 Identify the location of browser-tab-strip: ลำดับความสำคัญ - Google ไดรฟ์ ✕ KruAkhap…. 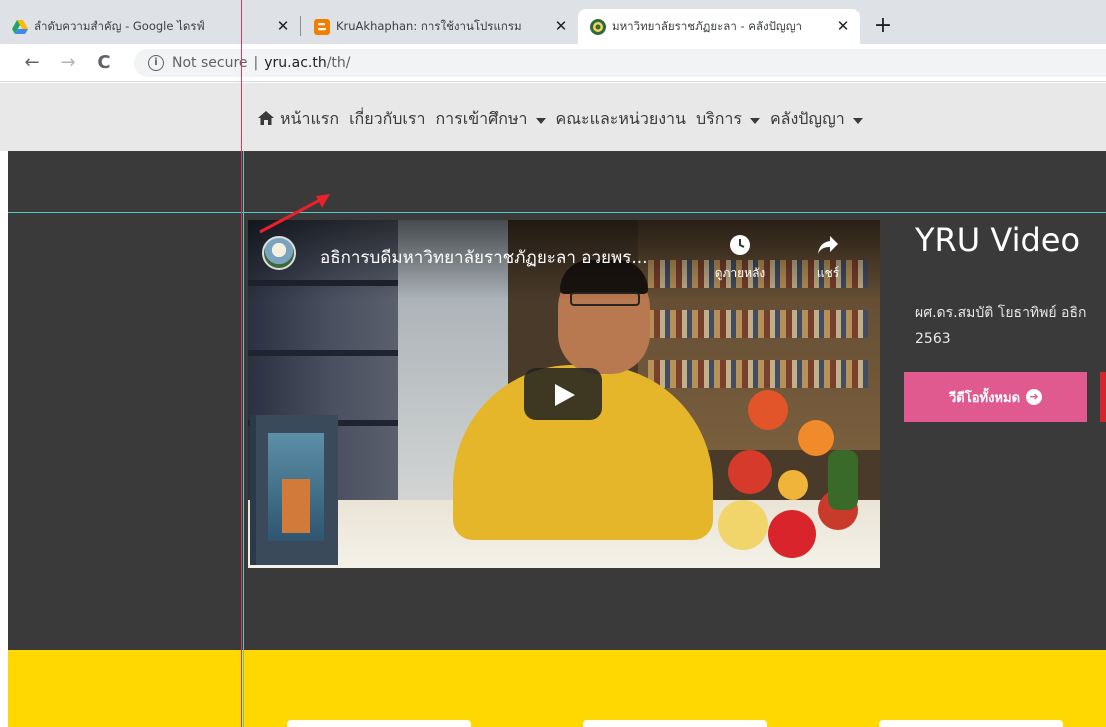
(553, 22).